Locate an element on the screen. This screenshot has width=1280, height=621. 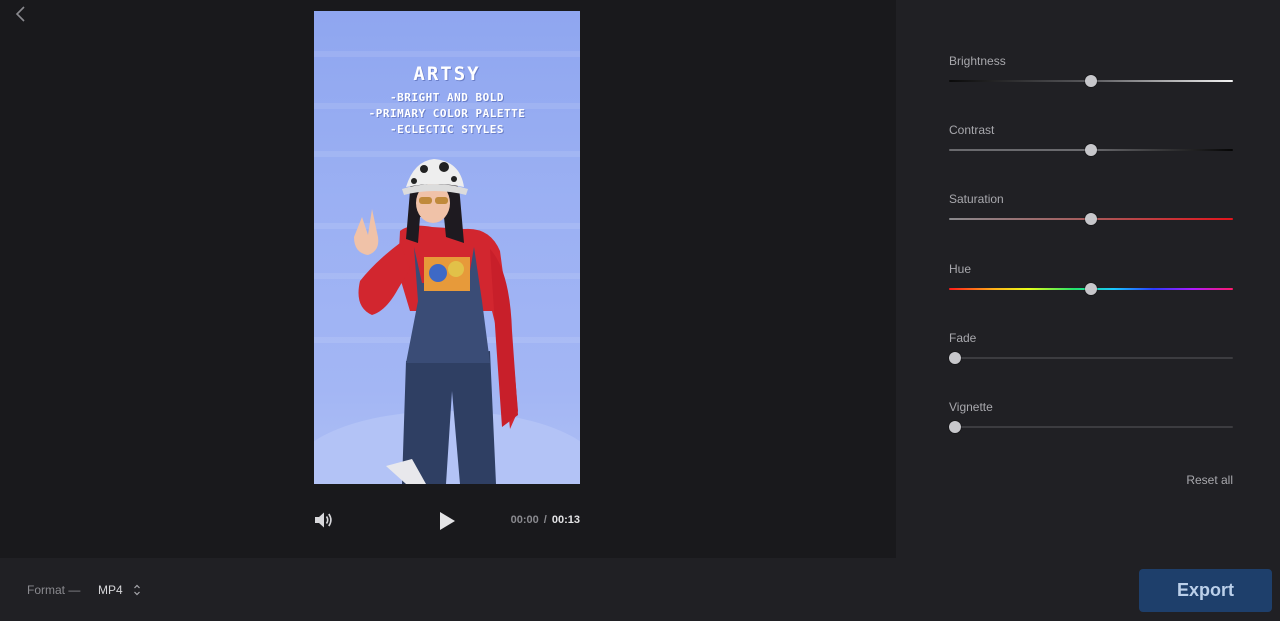
play-button is located at coordinates (447, 521).